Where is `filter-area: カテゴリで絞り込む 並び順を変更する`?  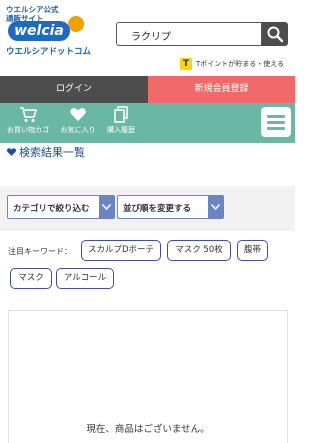 filter-area: カテゴリで絞り込む 並び順を変更する is located at coordinates (147, 208).